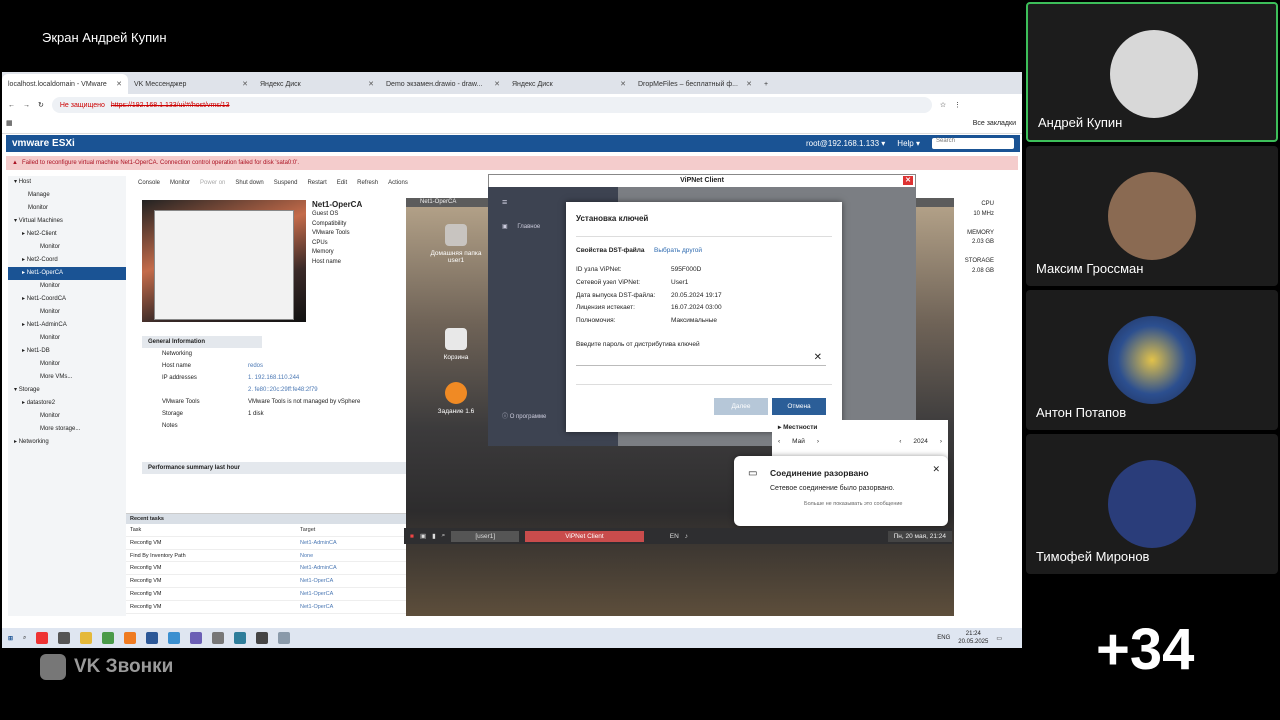 The image size is (1280, 720). Describe the element at coordinates (67, 182) in the screenshot. I see `tree-item: ▾ Host` at that location.